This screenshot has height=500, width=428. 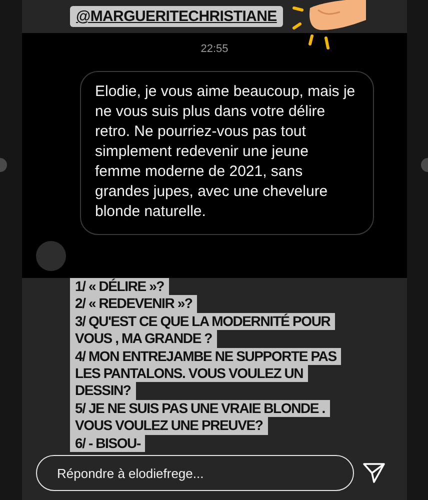 I want to click on caption-text: 6/ - BISOU-, so click(x=108, y=443).